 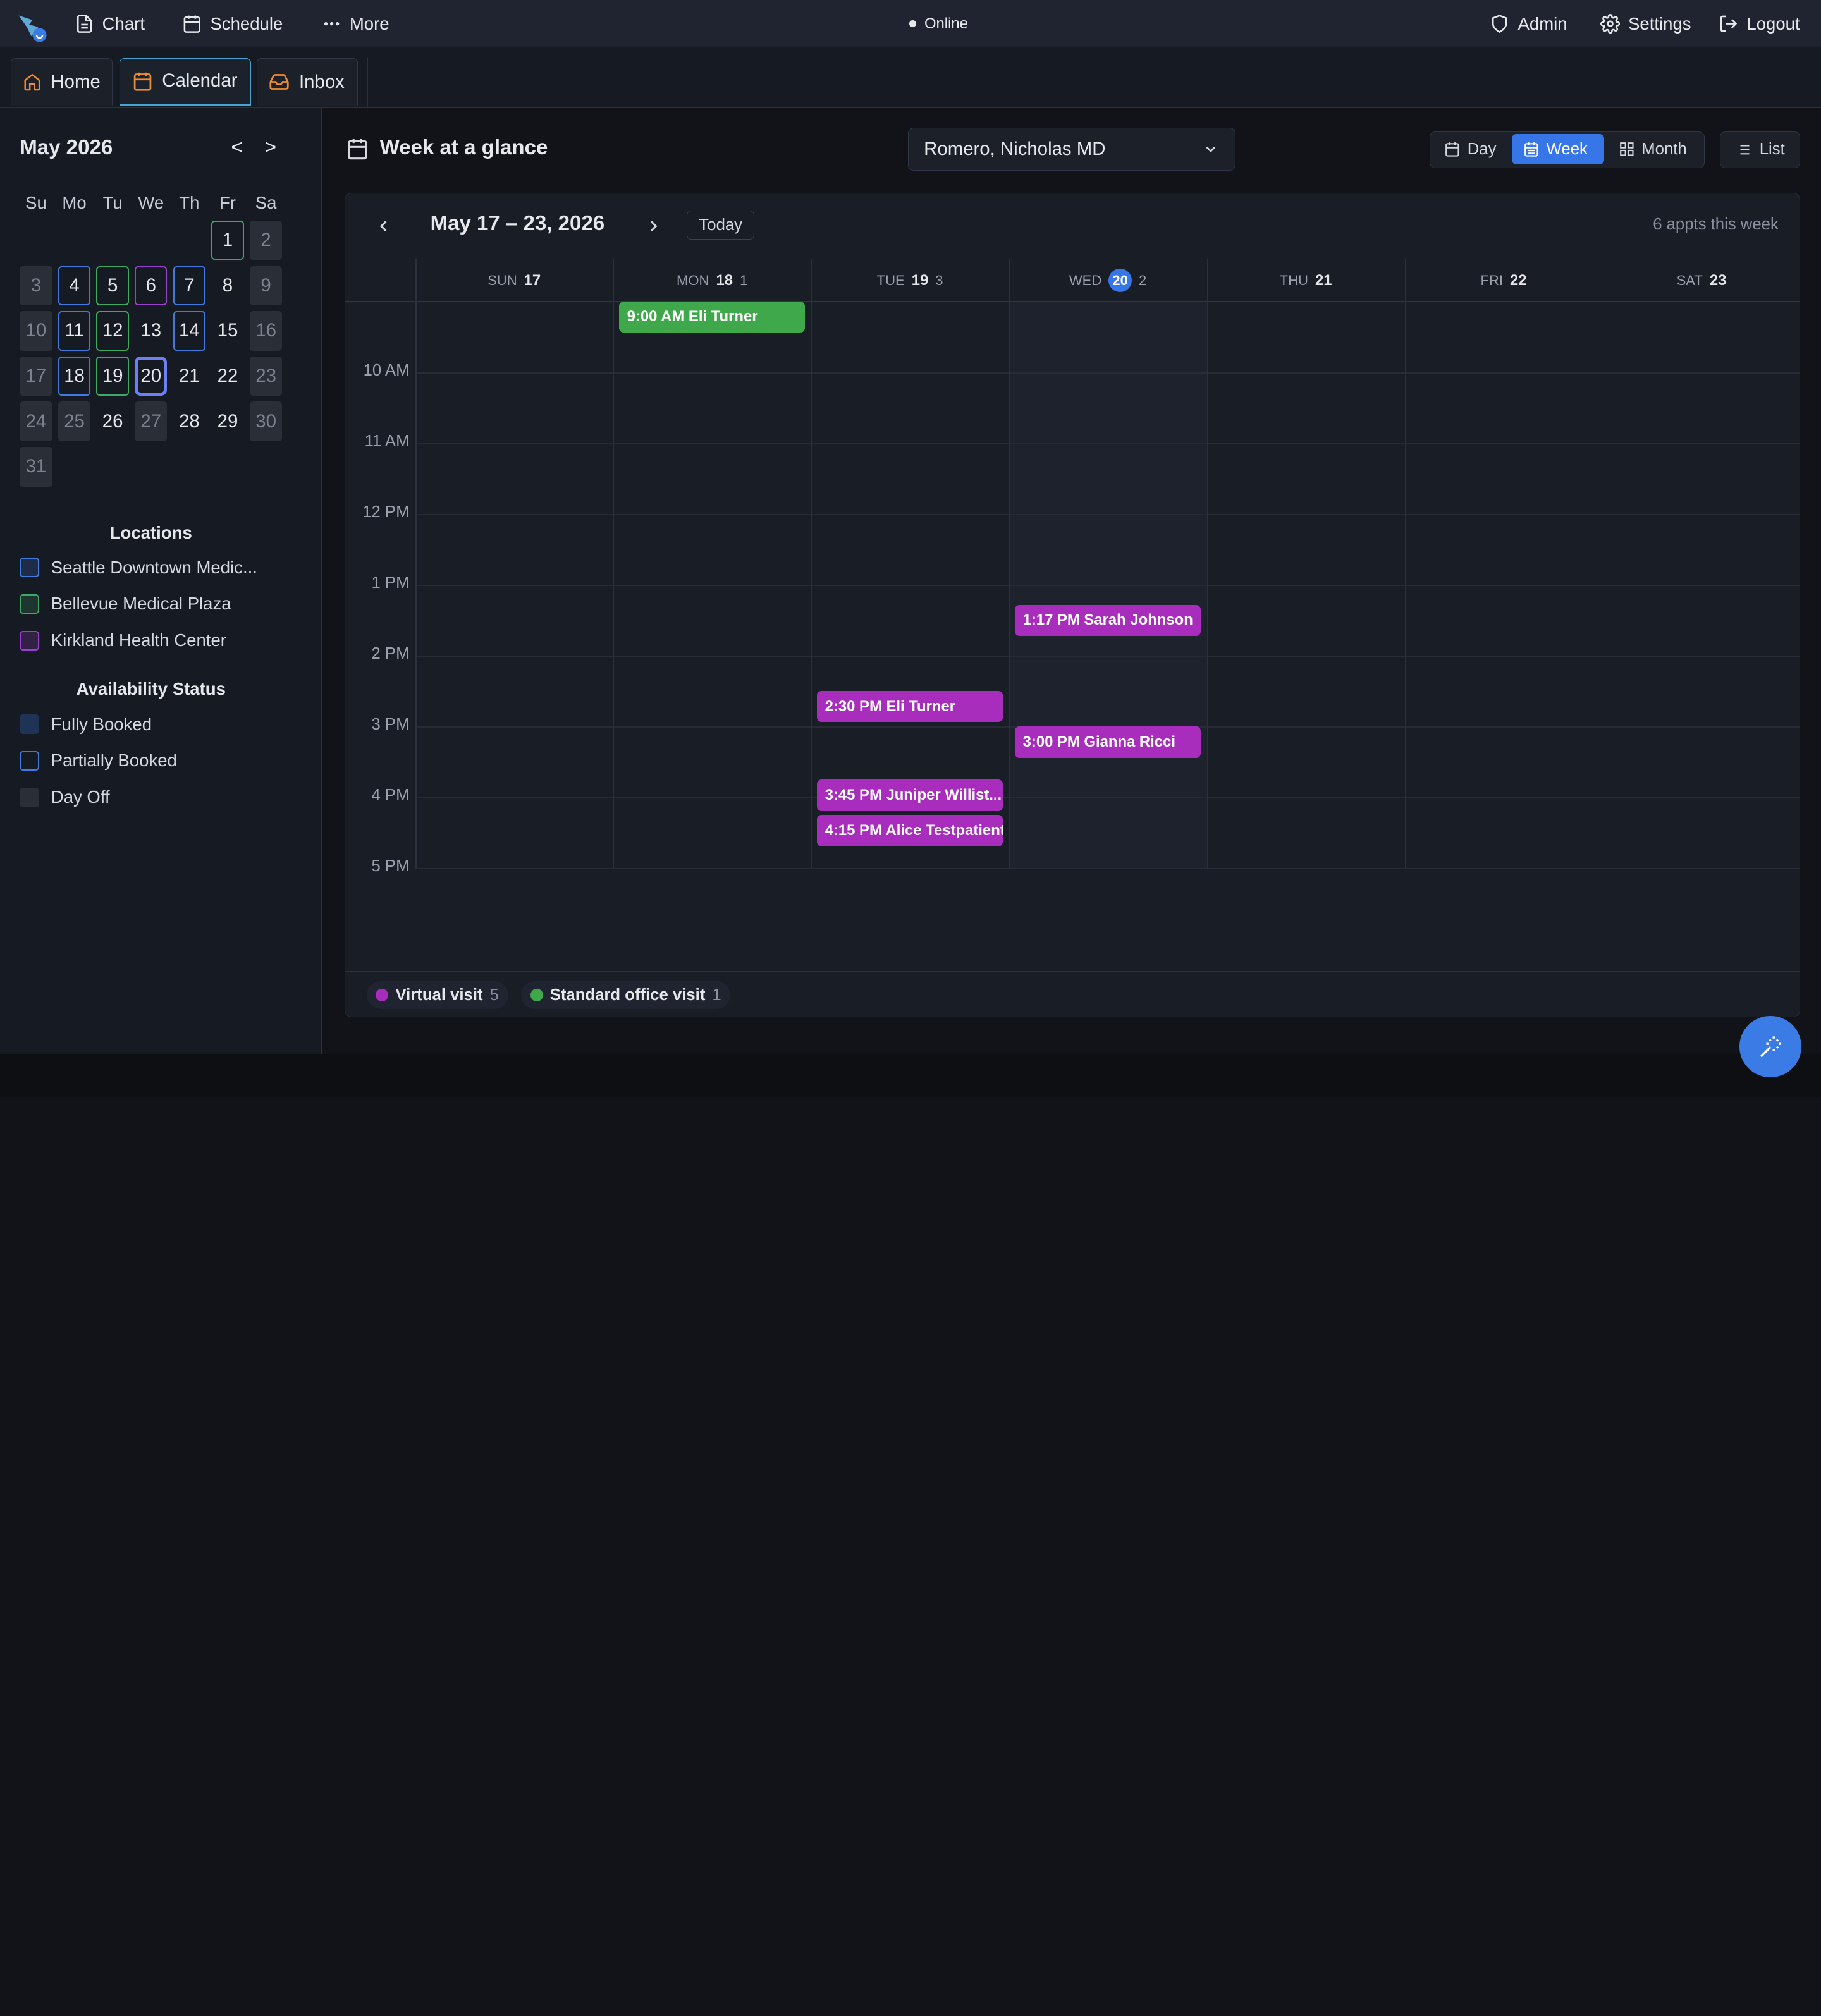 What do you see at coordinates (152, 286) in the screenshot?
I see `mini-calendar-day: 6` at bounding box center [152, 286].